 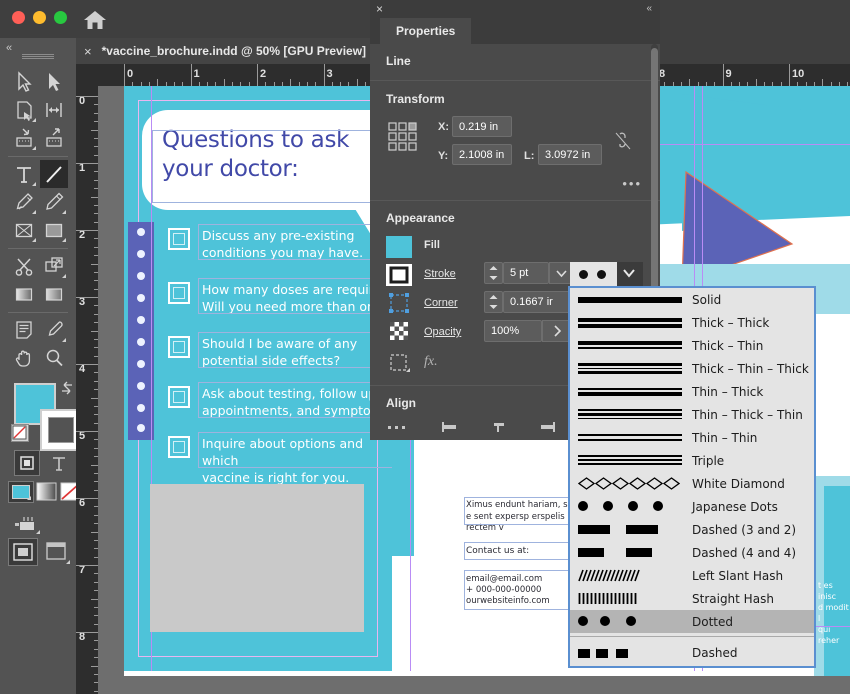 What do you see at coordinates (441, 303) in the screenshot?
I see `corner-label: Corner` at bounding box center [441, 303].